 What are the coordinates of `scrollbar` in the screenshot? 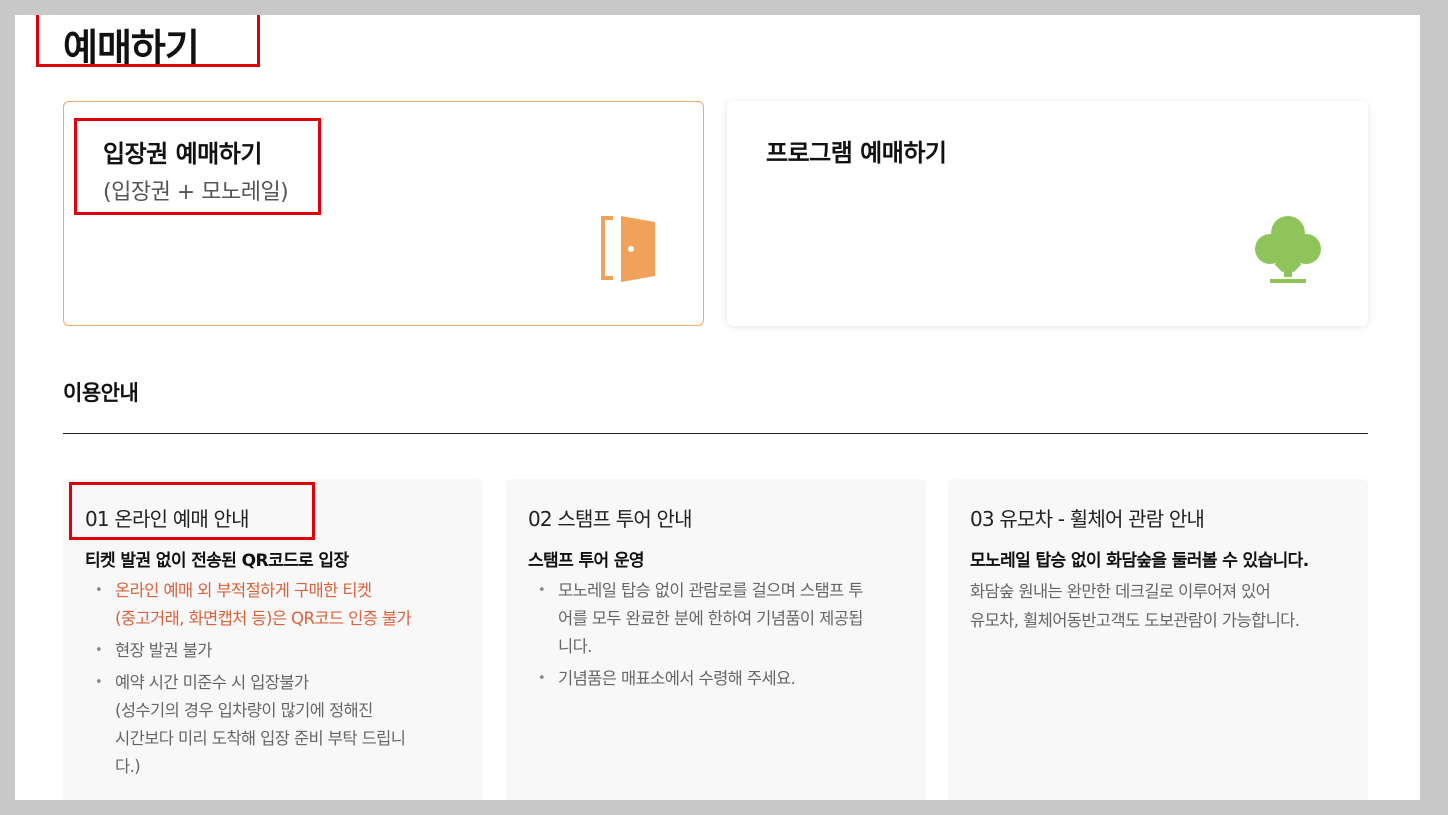 It's located at (1427, 407).